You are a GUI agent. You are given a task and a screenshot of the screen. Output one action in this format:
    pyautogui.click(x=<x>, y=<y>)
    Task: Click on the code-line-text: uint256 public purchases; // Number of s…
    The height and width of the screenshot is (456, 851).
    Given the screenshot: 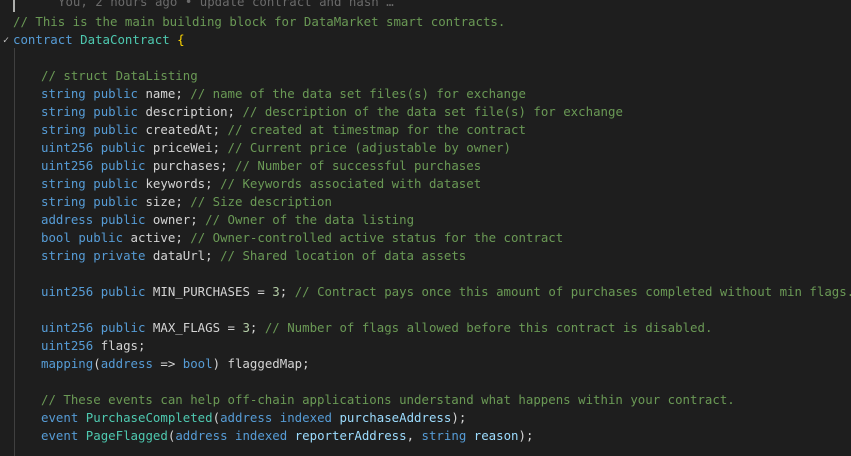 What is the action you would take?
    pyautogui.click(x=247, y=166)
    